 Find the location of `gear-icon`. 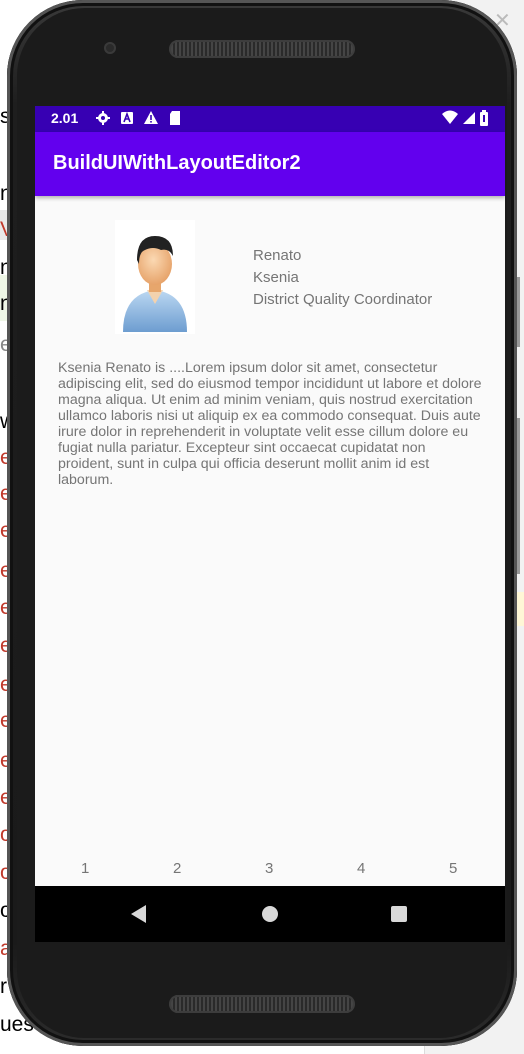

gear-icon is located at coordinates (103, 118).